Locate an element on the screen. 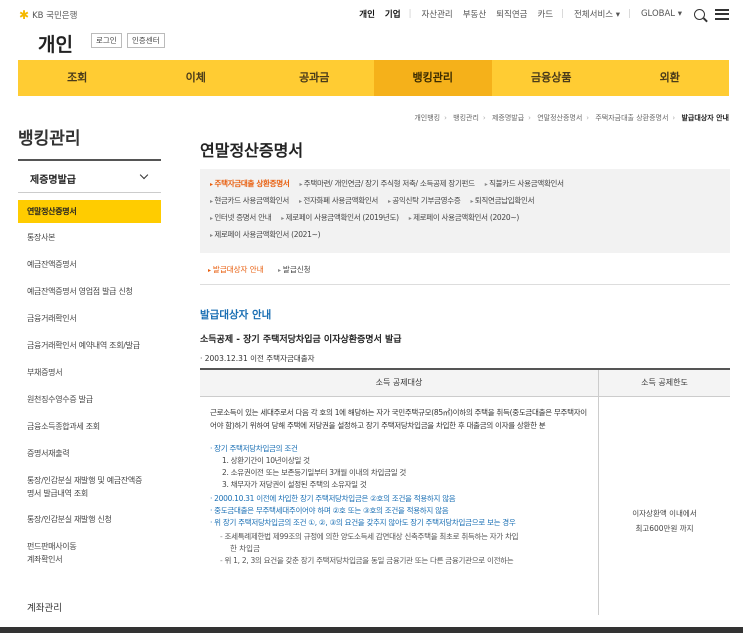 This screenshot has height=633, width=743. header-deduction-limit: 소득 공제한도 is located at coordinates (664, 382).